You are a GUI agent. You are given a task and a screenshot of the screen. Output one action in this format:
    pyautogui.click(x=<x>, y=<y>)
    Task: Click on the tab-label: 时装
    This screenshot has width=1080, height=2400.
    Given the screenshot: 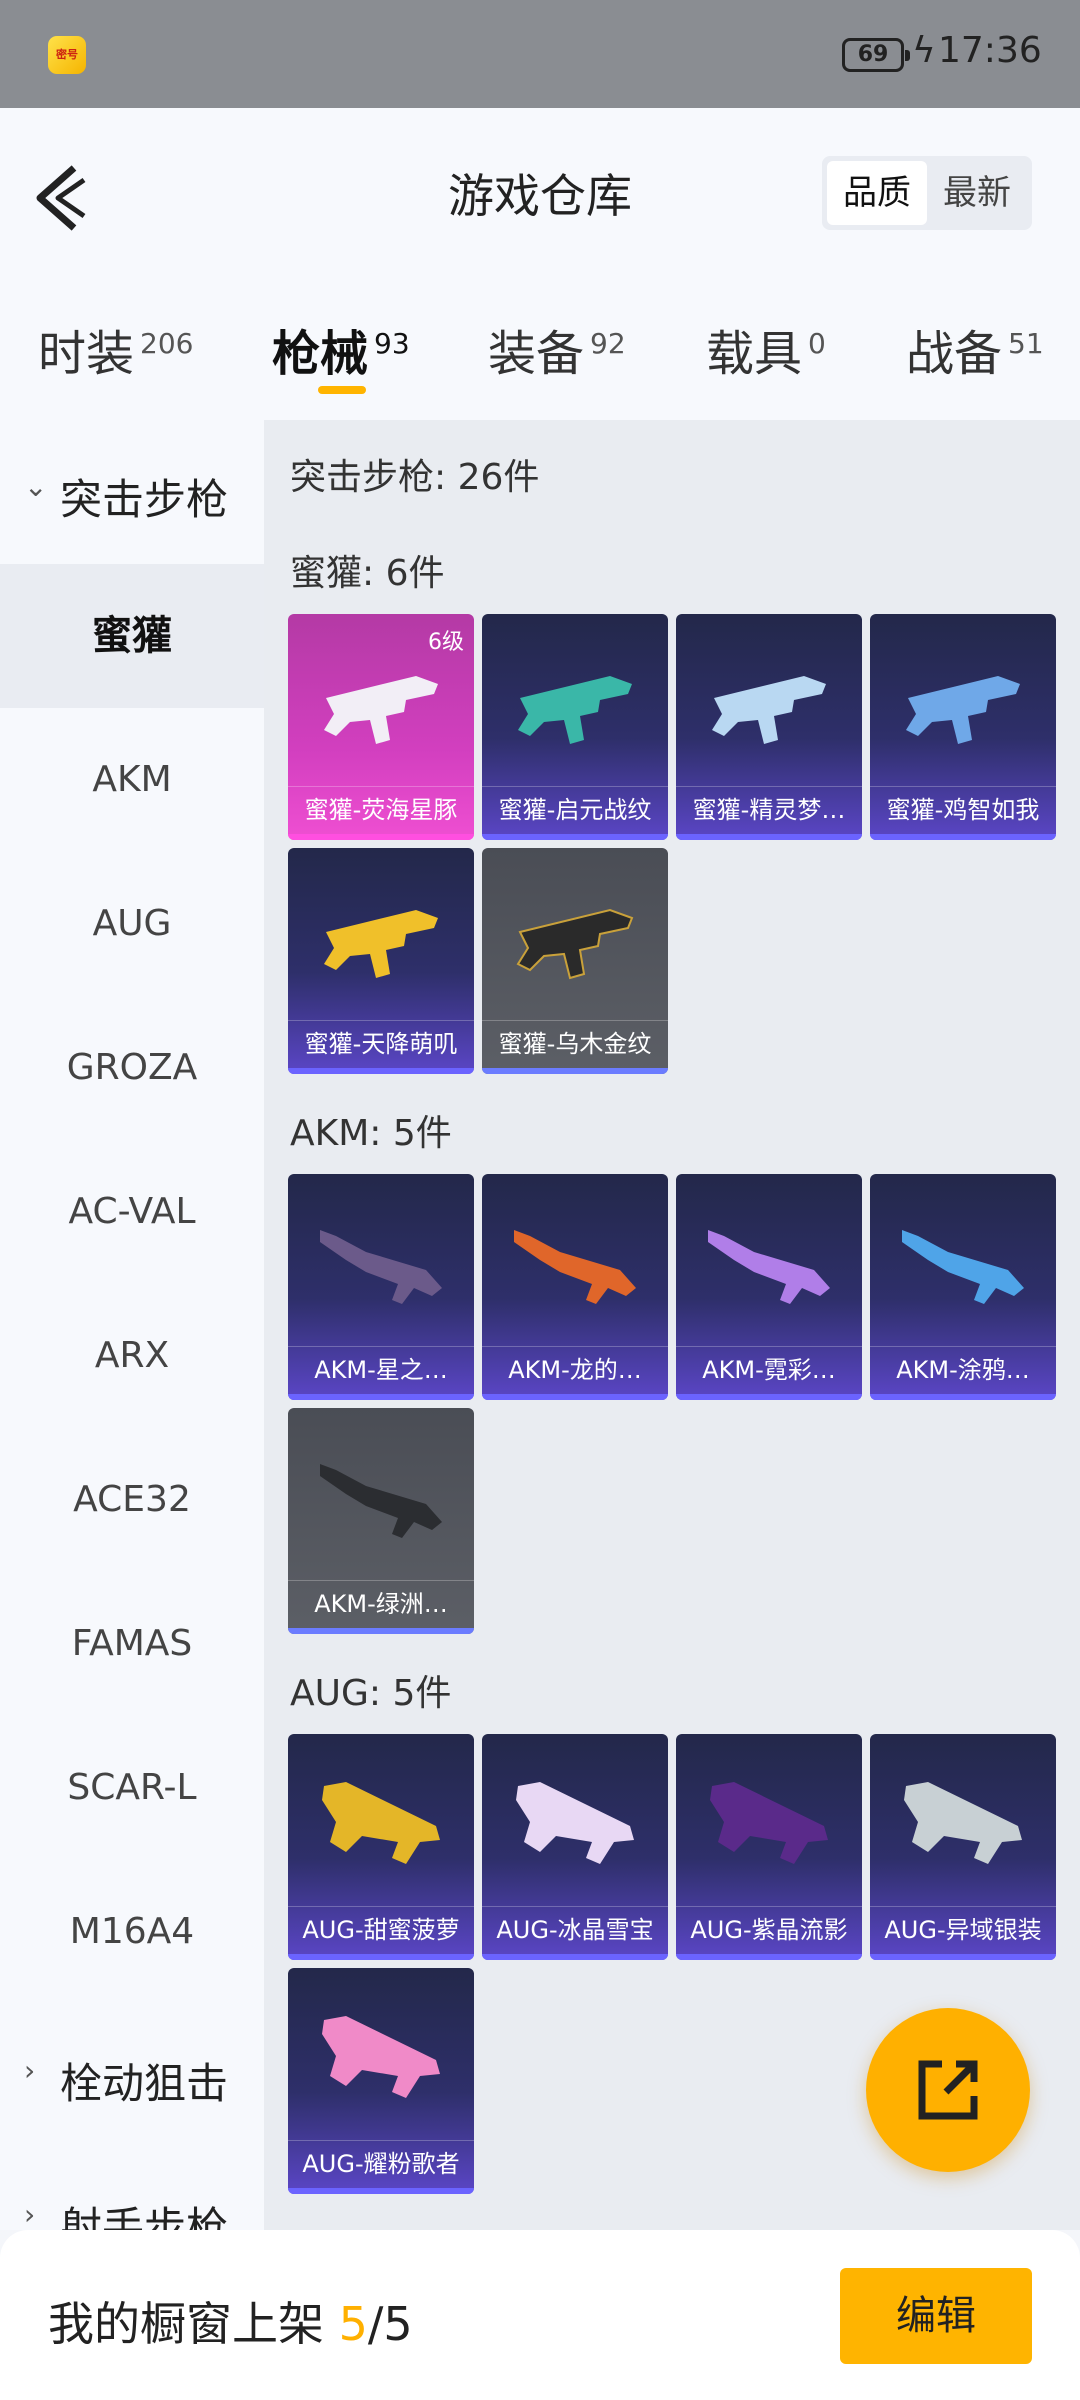 What is the action you would take?
    pyautogui.click(x=86, y=354)
    